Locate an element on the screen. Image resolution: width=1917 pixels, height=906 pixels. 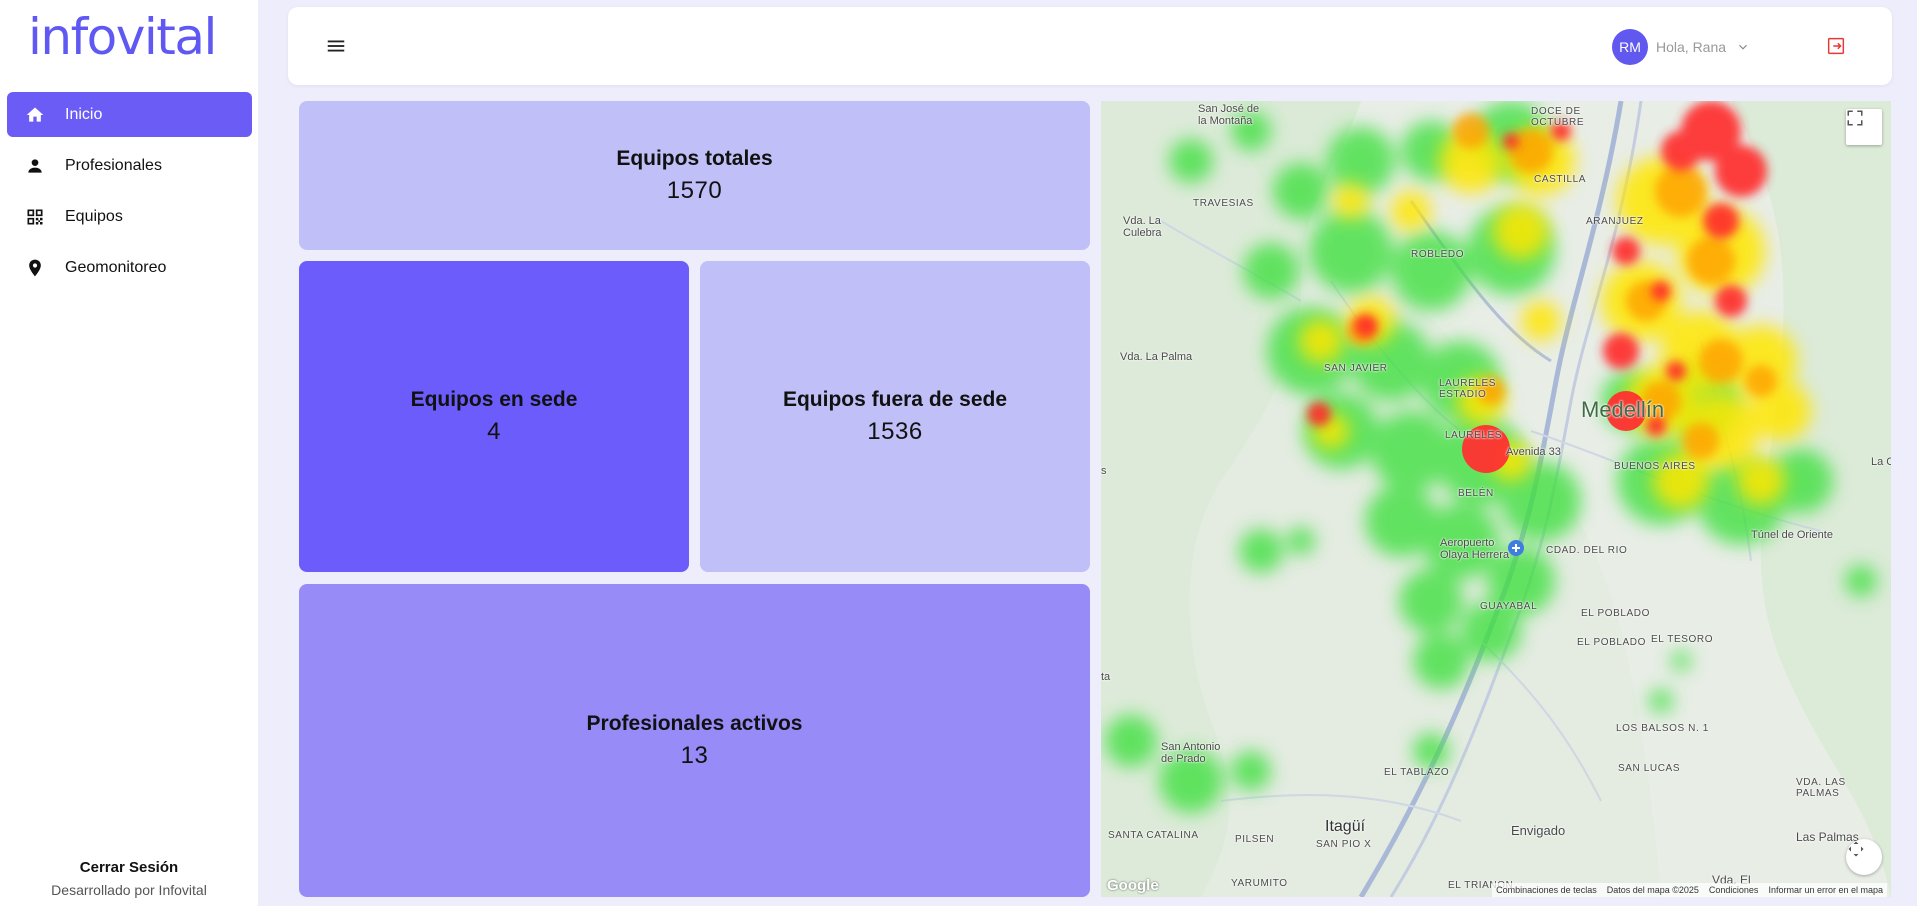
person-icon is located at coordinates (35, 166).